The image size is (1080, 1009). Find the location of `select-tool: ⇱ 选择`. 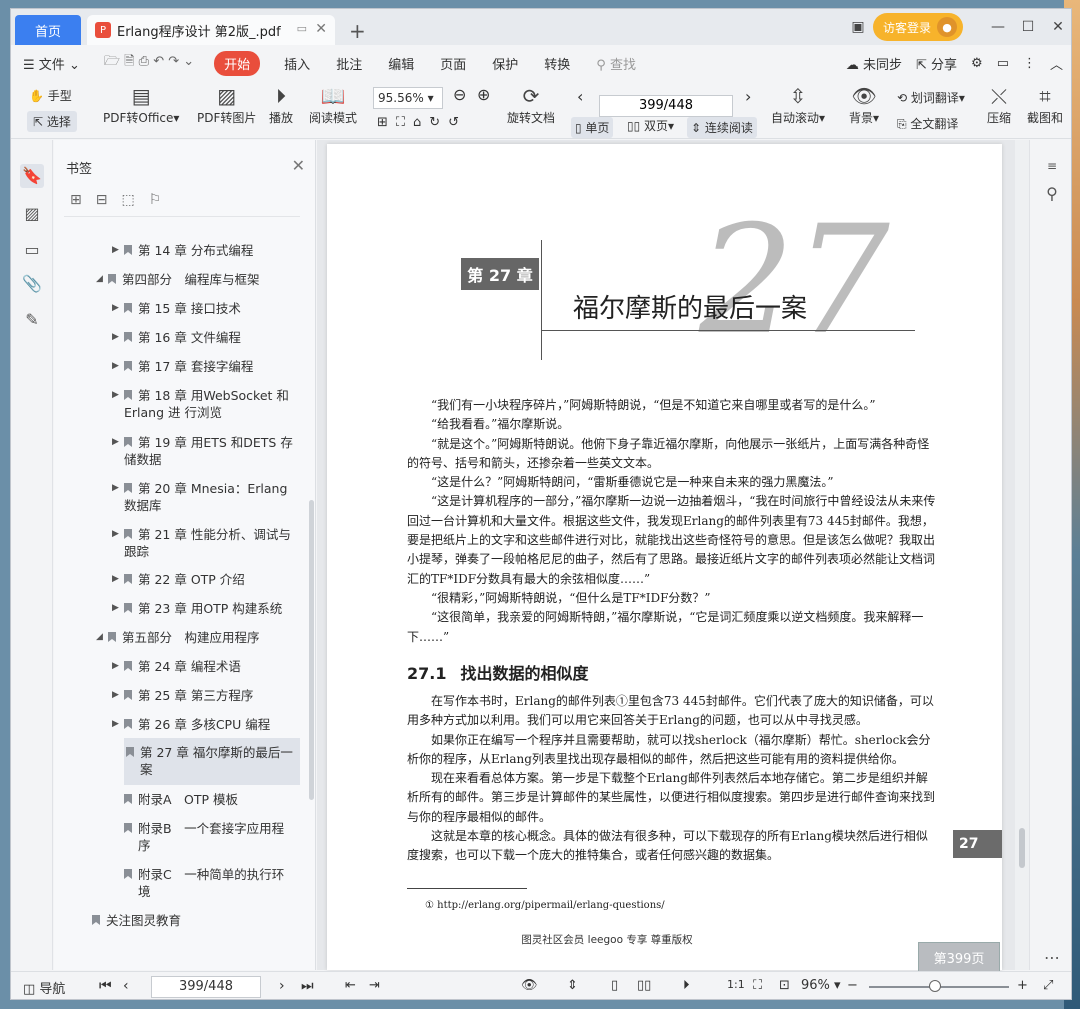

select-tool: ⇱ 选择 is located at coordinates (52, 121).